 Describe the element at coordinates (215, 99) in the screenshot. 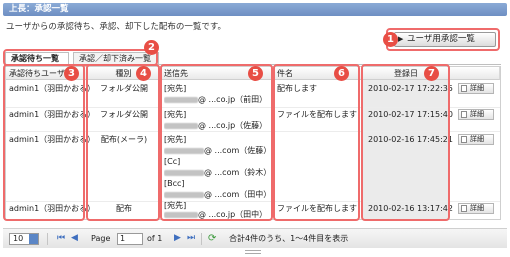

I see `row1-to-address: @ ...co.jp（前田）` at that location.